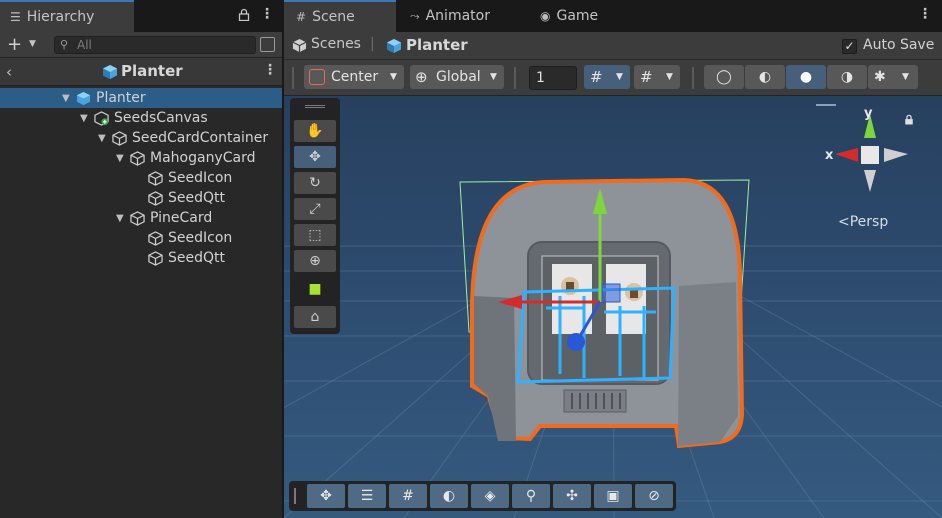  What do you see at coordinates (60, 17) in the screenshot?
I see `tab-hierarchy-label: Hierarchy` at bounding box center [60, 17].